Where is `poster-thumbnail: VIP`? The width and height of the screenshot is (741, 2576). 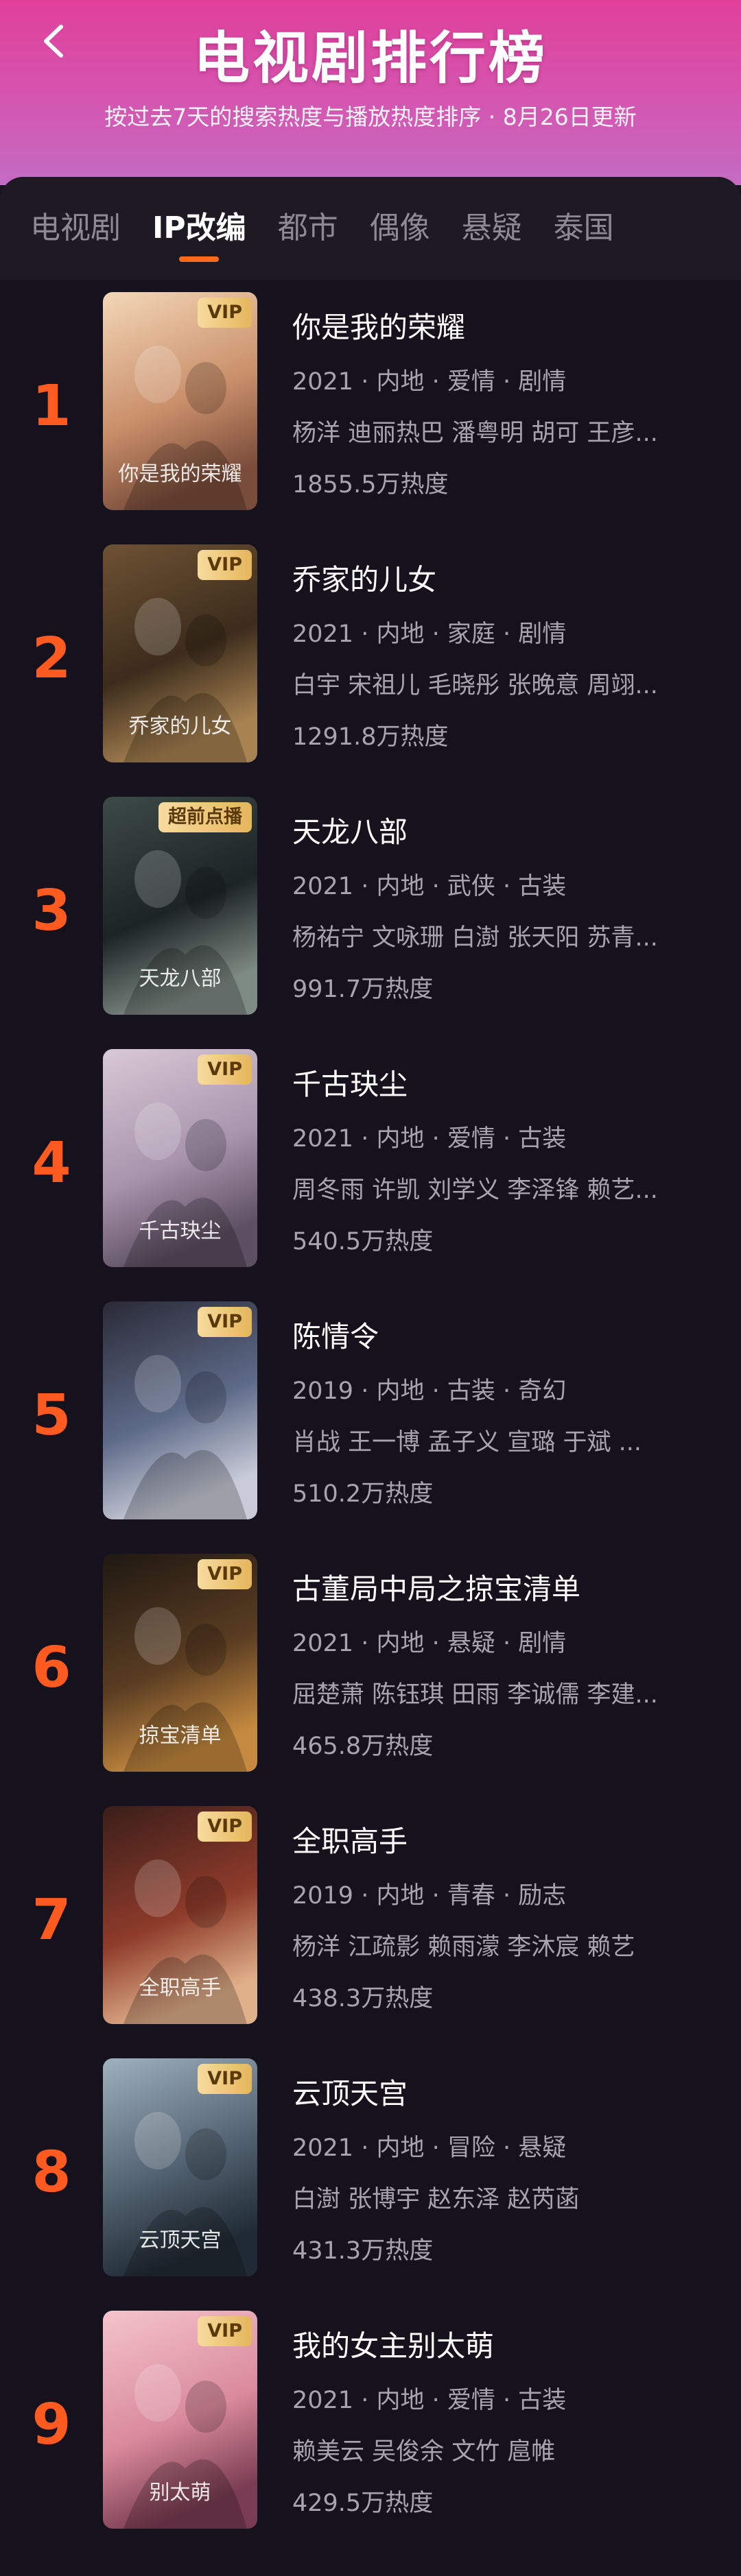
poster-thumbnail: VIP is located at coordinates (180, 1410).